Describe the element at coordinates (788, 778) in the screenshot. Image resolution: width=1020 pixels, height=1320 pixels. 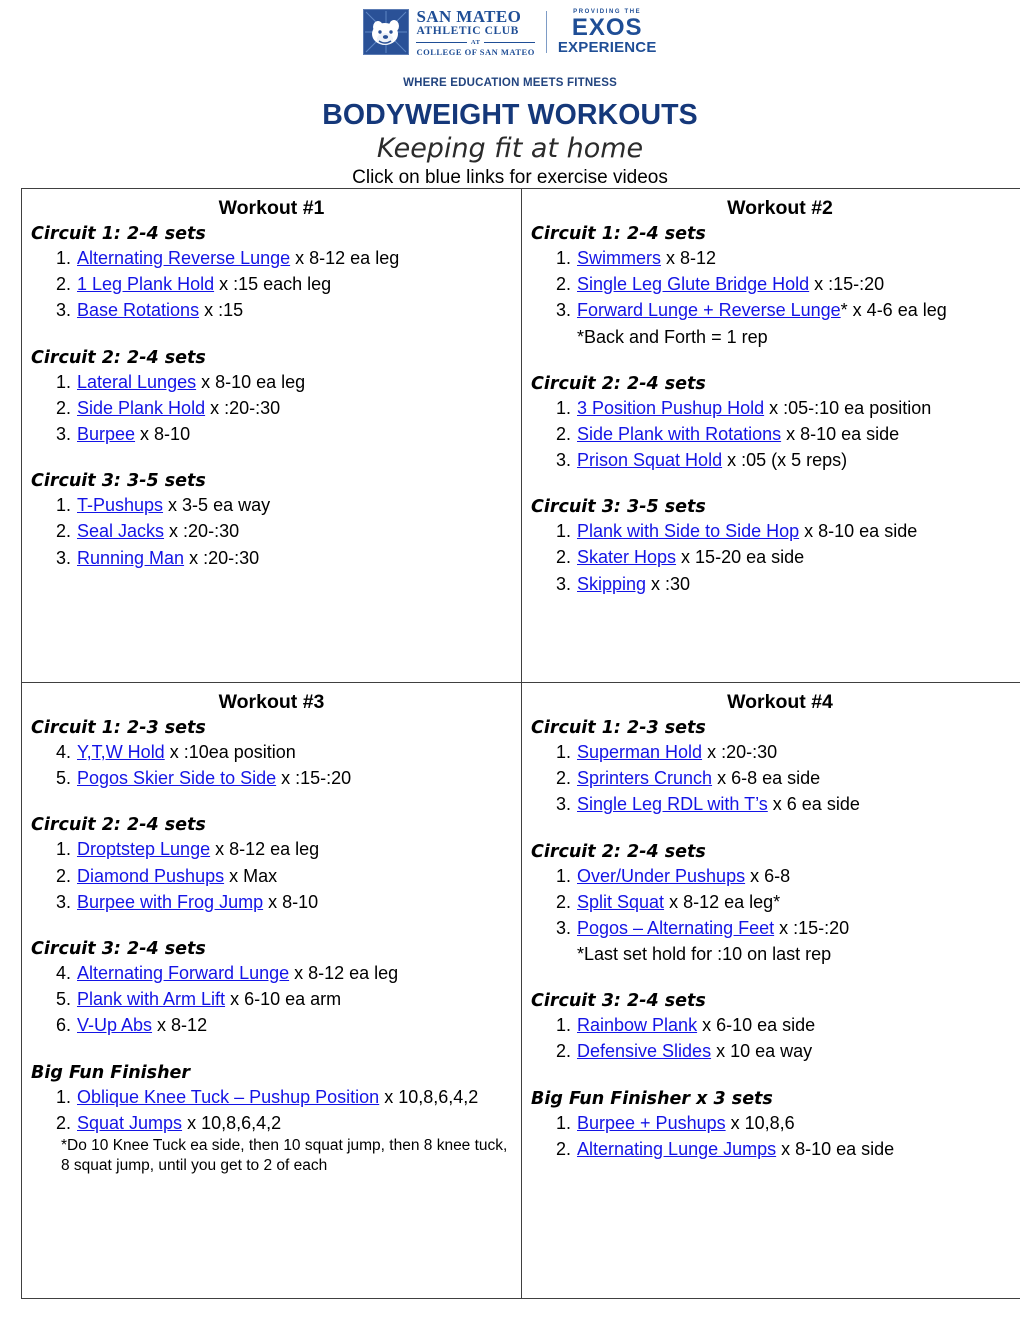
I see `list-item: 2. Sprinters Crunch x 6-8 ea side` at that location.